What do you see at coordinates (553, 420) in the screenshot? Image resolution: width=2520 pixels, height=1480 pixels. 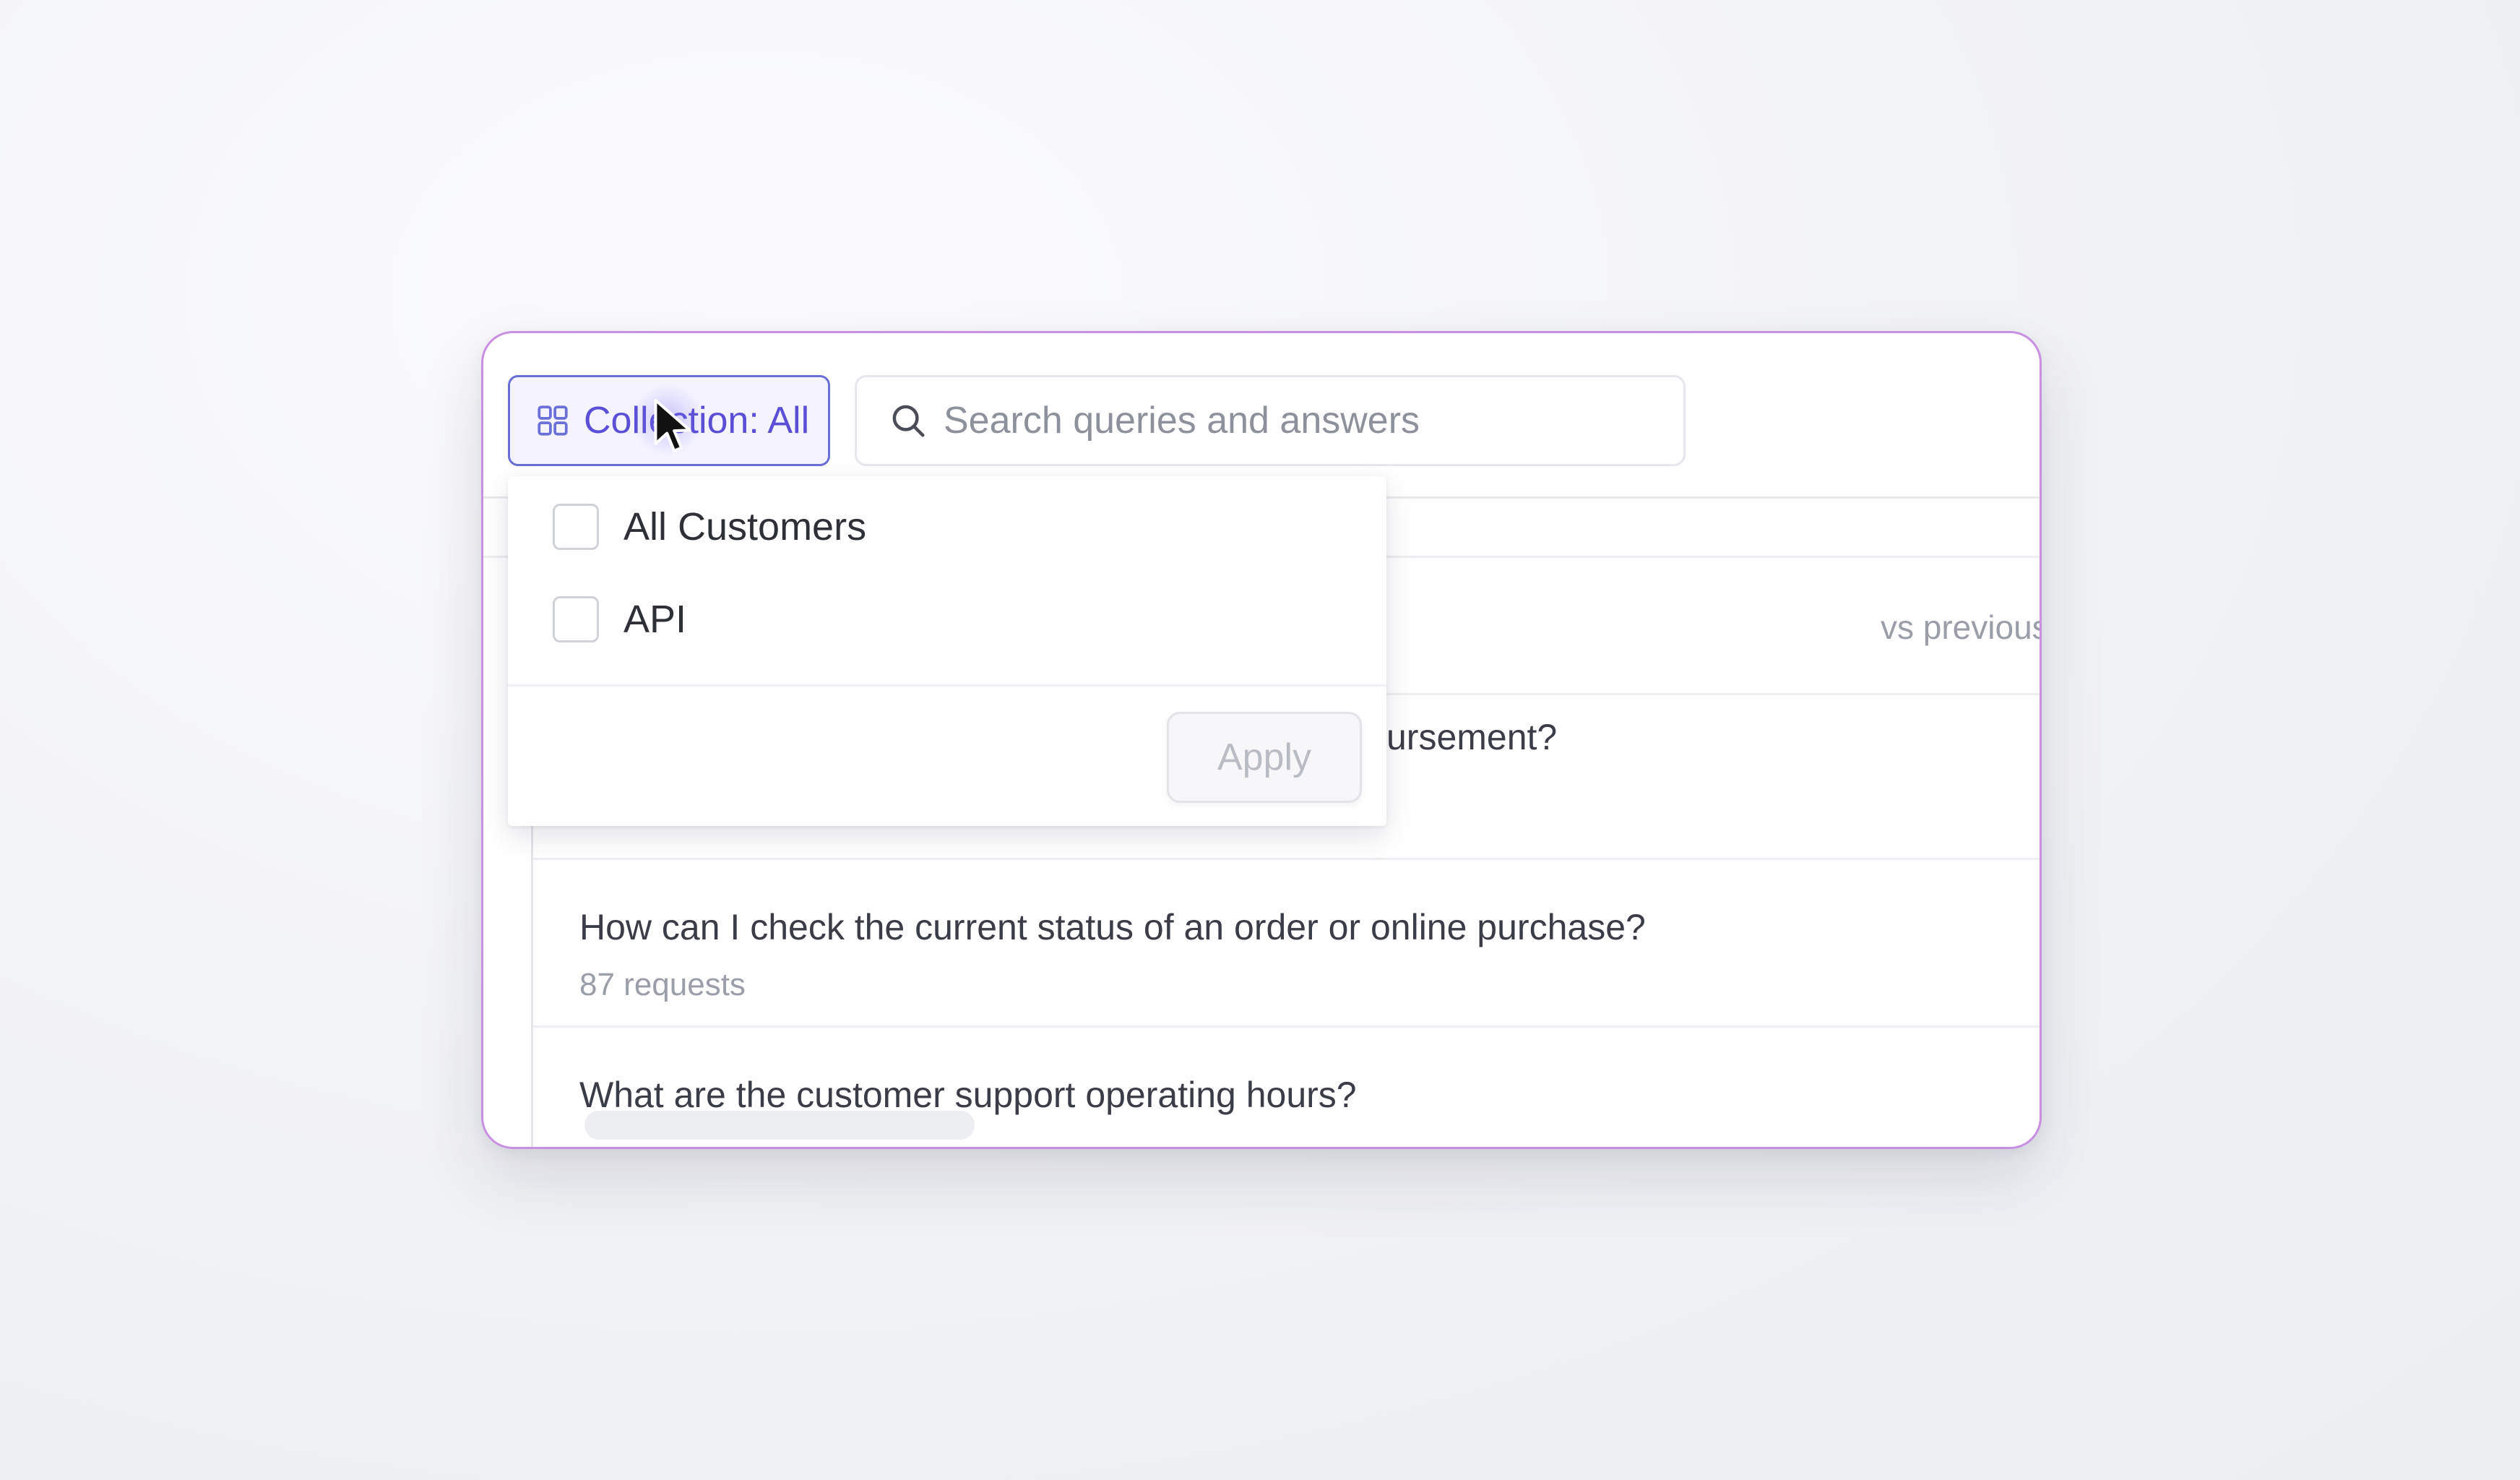 I see `grid-icon` at bounding box center [553, 420].